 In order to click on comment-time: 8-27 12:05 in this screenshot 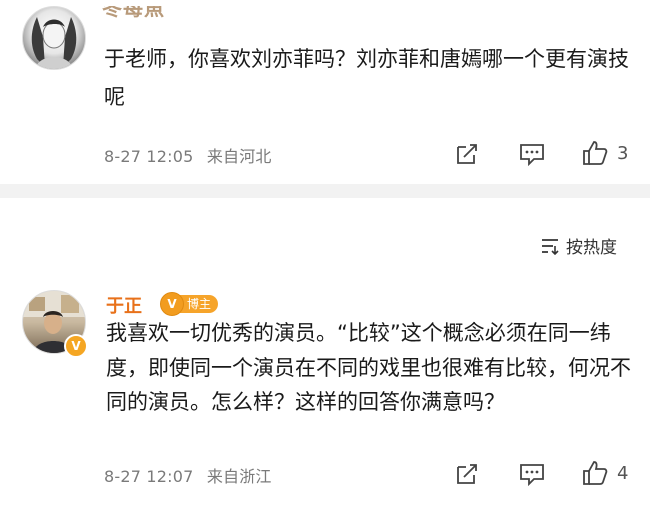, I will do `click(149, 156)`.